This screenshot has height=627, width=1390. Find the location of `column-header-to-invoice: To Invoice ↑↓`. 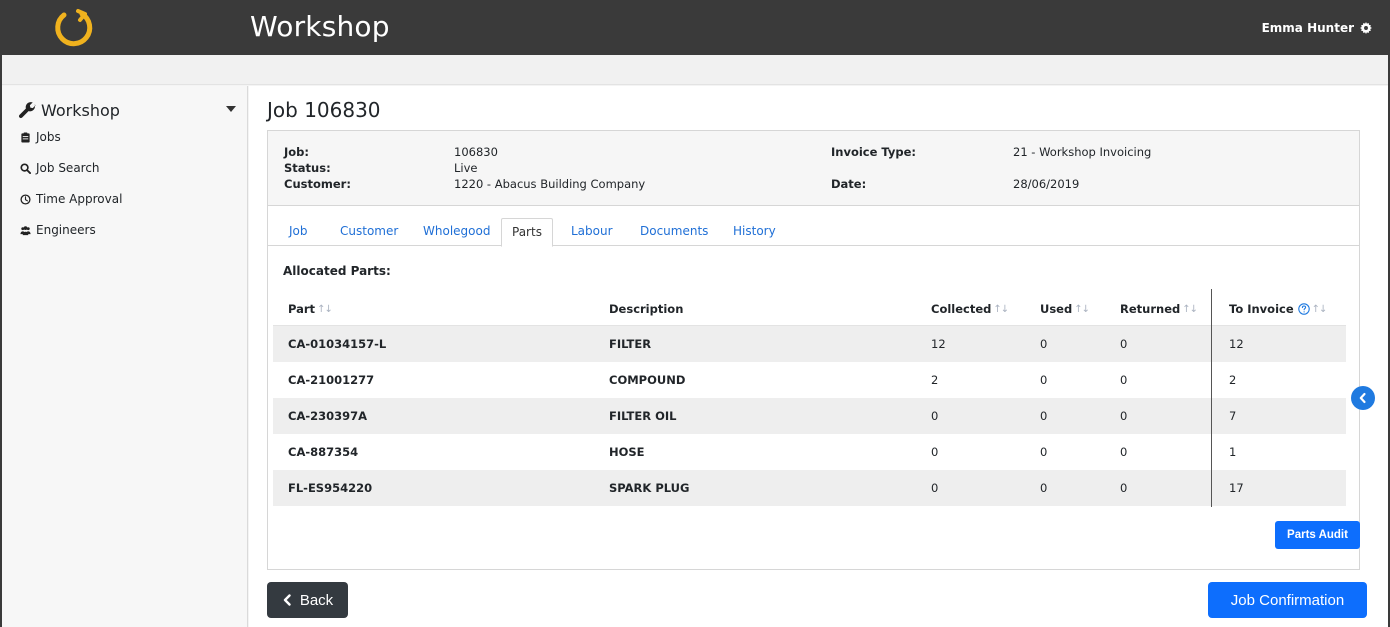

column-header-to-invoice: To Invoice ↑↓ is located at coordinates (1278, 309).